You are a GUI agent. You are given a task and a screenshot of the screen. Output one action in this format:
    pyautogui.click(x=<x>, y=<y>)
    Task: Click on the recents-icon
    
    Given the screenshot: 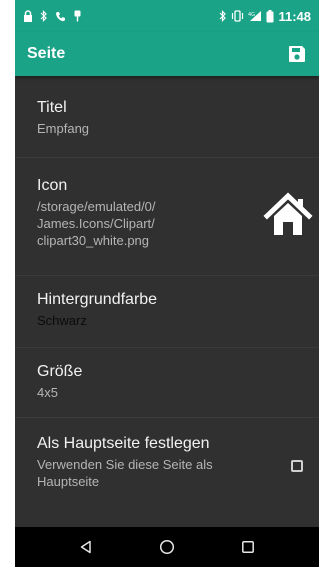 What is the action you would take?
    pyautogui.click(x=248, y=547)
    